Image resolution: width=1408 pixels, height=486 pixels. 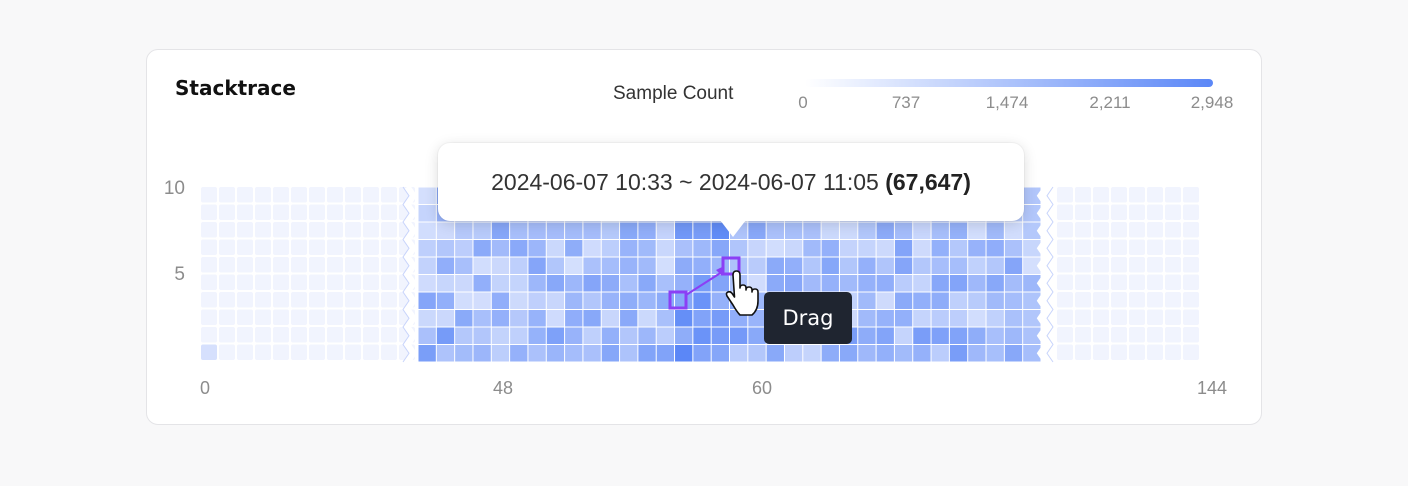 I want to click on axis-break-right, so click(x=1044, y=274).